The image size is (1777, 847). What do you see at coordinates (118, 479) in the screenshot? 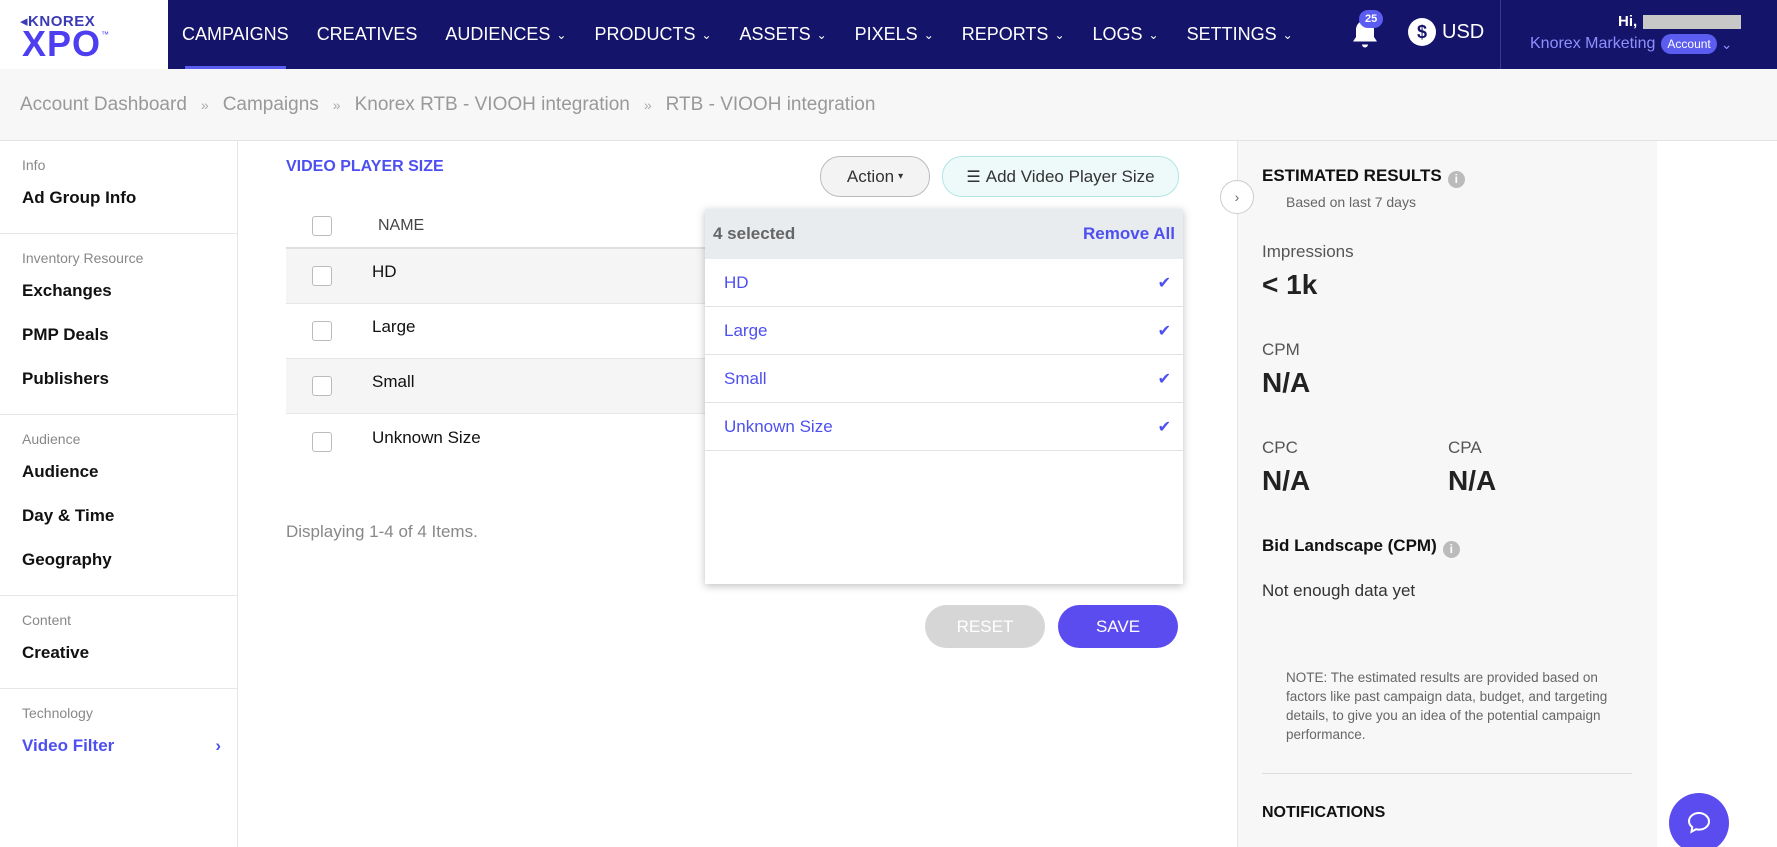
I see `sidebar-item-audience: Audience` at bounding box center [118, 479].